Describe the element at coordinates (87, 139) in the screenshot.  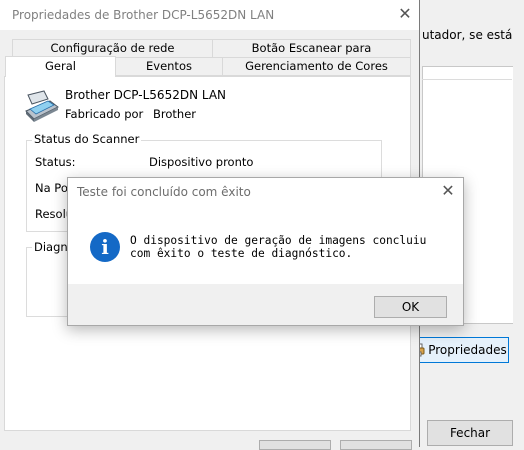
I see `scanner-status-legend: Status do Scanner` at that location.